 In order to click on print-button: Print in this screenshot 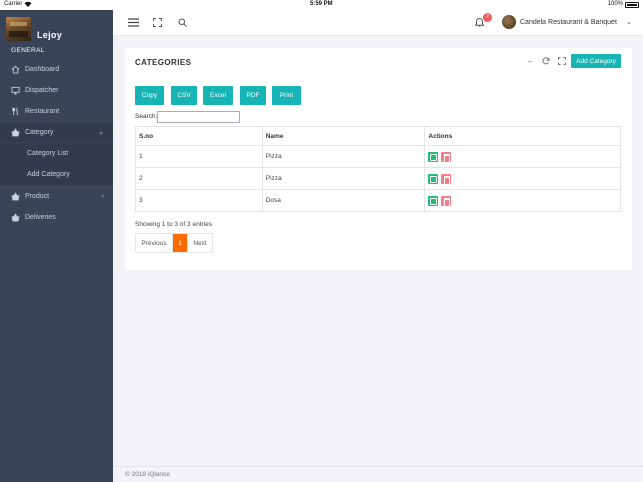, I will do `click(286, 95)`.